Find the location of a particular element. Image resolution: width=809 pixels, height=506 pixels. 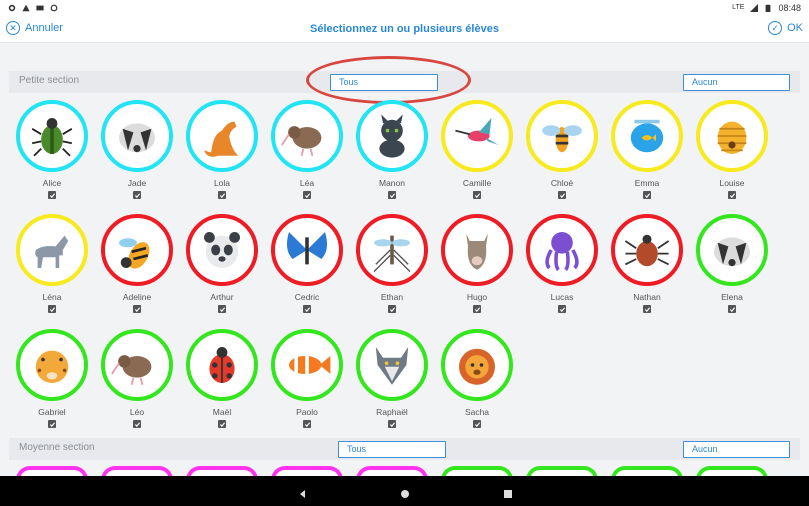

student-card: Léo is located at coordinates (137, 384).